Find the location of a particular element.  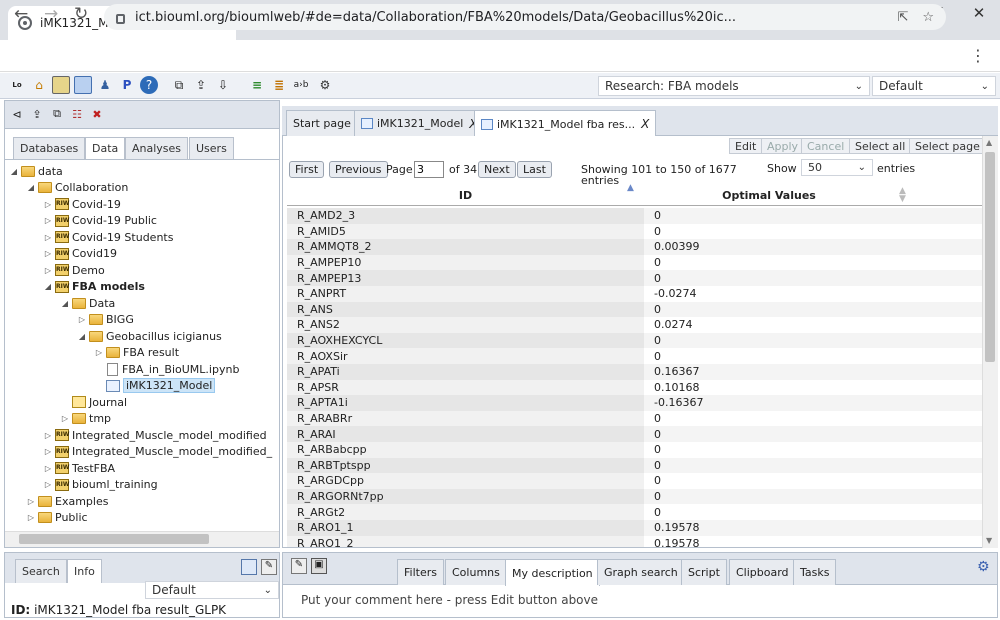

list-icon: ≡ is located at coordinates (257, 85).